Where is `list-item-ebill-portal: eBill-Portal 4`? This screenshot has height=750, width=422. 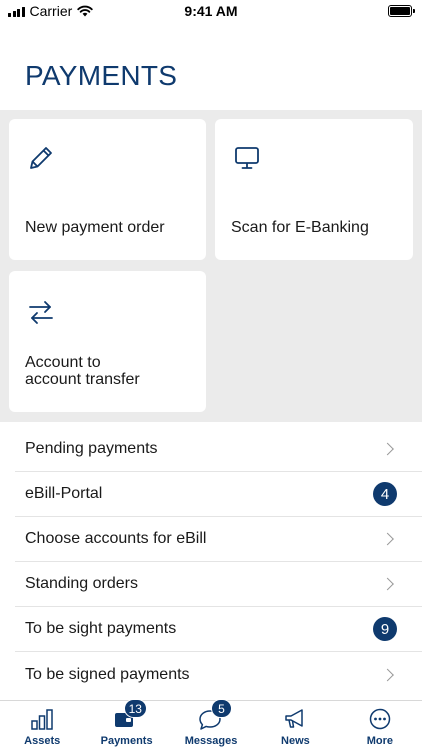 list-item-ebill-portal: eBill-Portal 4 is located at coordinates (218, 494).